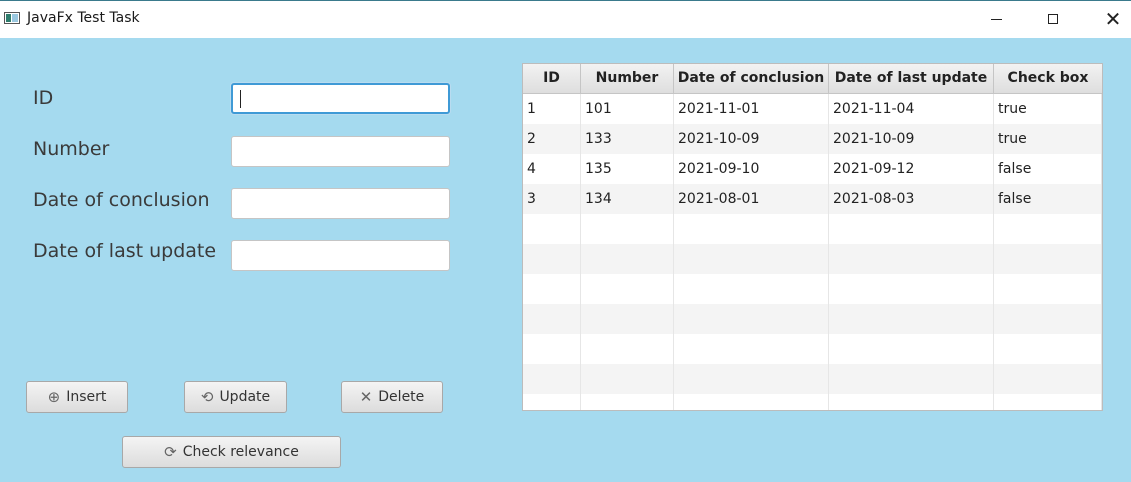 The width and height of the screenshot is (1131, 482). I want to click on maximize-icon, so click(1053, 19).